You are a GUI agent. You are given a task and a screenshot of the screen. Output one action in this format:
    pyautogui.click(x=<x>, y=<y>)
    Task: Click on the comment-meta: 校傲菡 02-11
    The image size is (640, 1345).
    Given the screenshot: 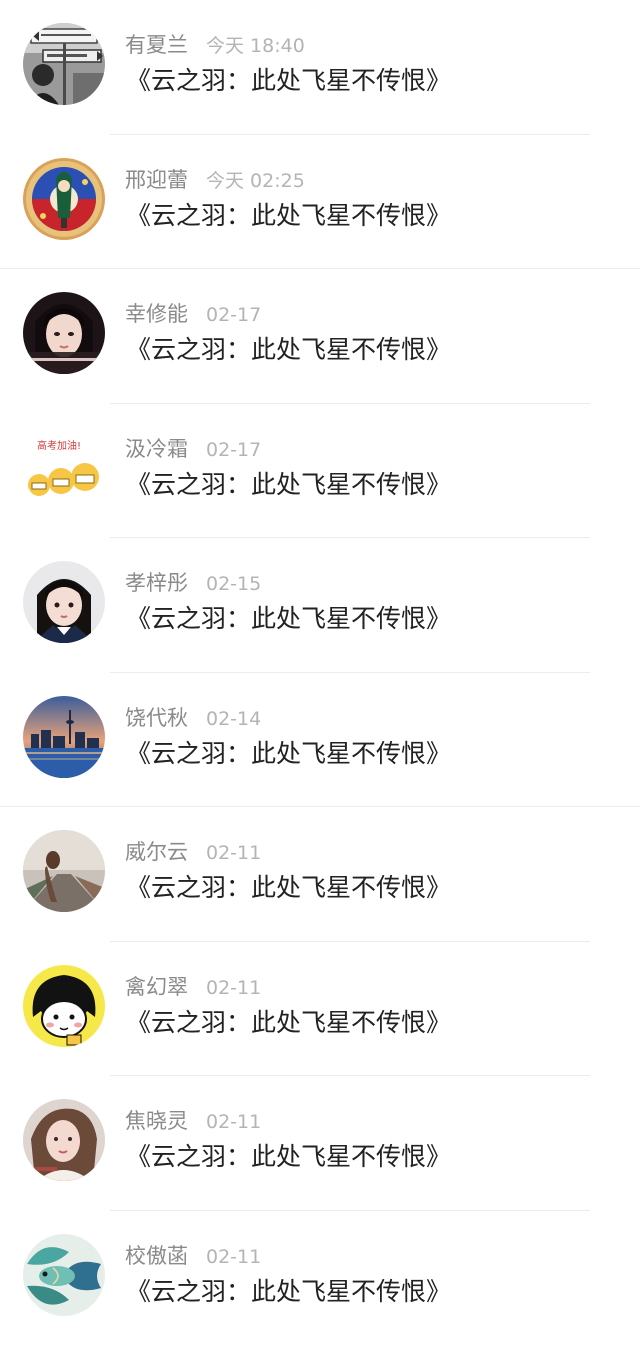 What is the action you would take?
    pyautogui.click(x=193, y=1256)
    